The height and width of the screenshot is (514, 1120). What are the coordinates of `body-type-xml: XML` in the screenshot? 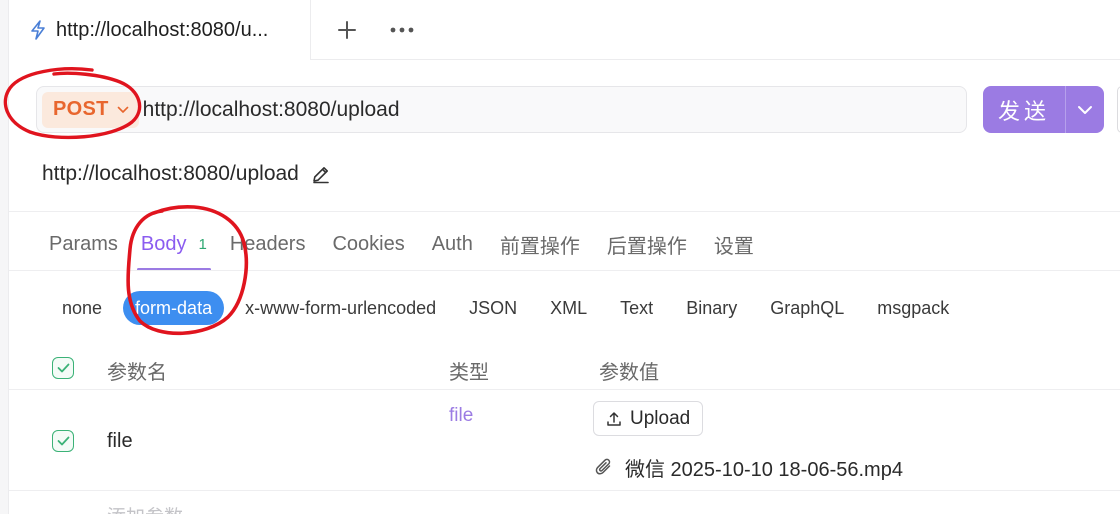 It's located at (568, 308).